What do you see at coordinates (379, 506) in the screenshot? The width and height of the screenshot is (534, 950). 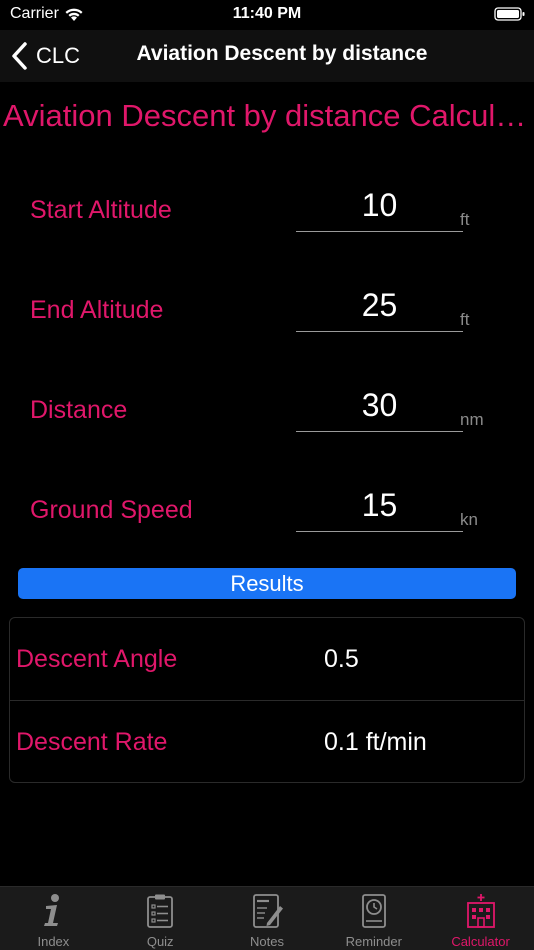 I see `ground-speed-input` at bounding box center [379, 506].